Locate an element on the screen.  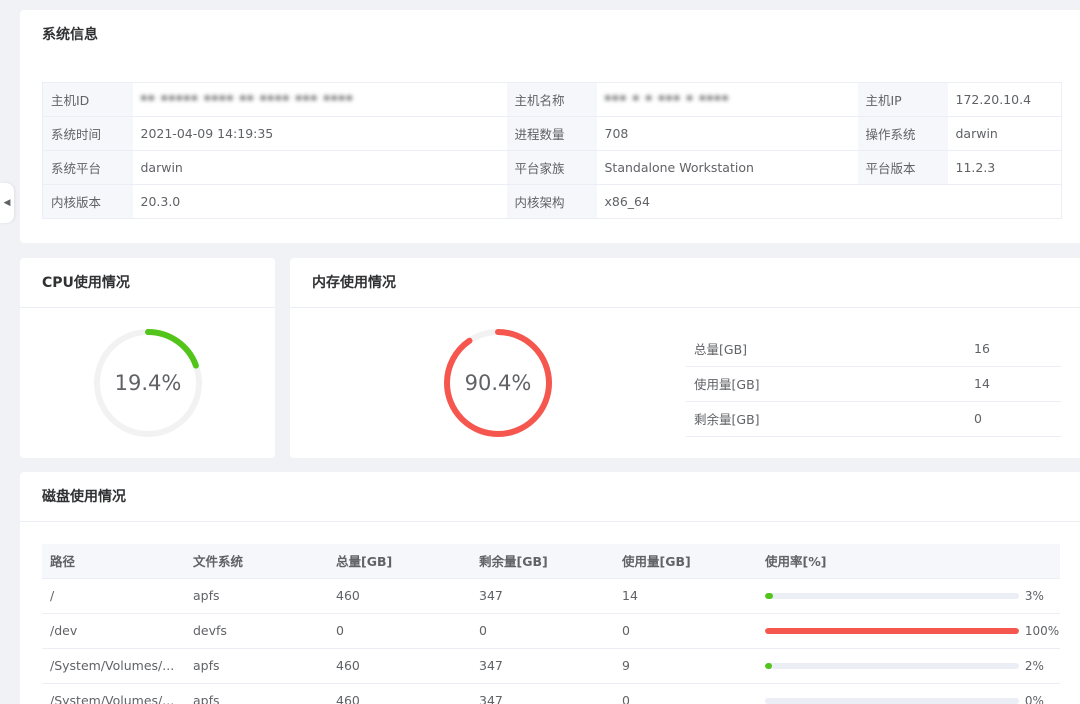
column-header-filesystem: 文件系统 is located at coordinates (256, 561).